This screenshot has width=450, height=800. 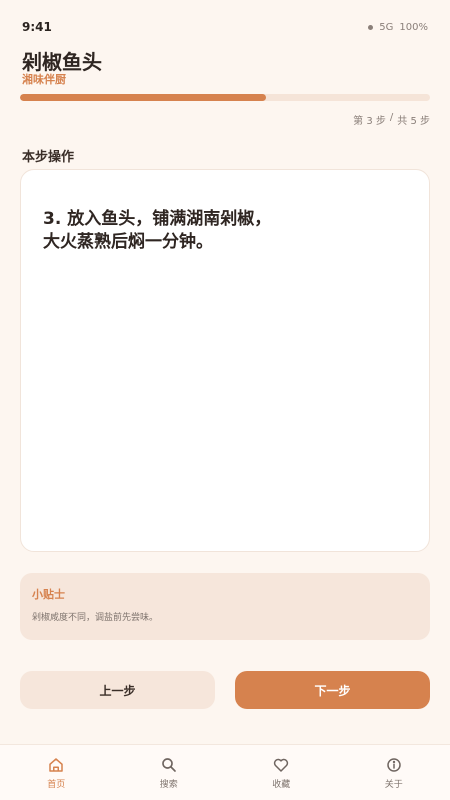 What do you see at coordinates (169, 773) in the screenshot?
I see `tab-search: 搜索` at bounding box center [169, 773].